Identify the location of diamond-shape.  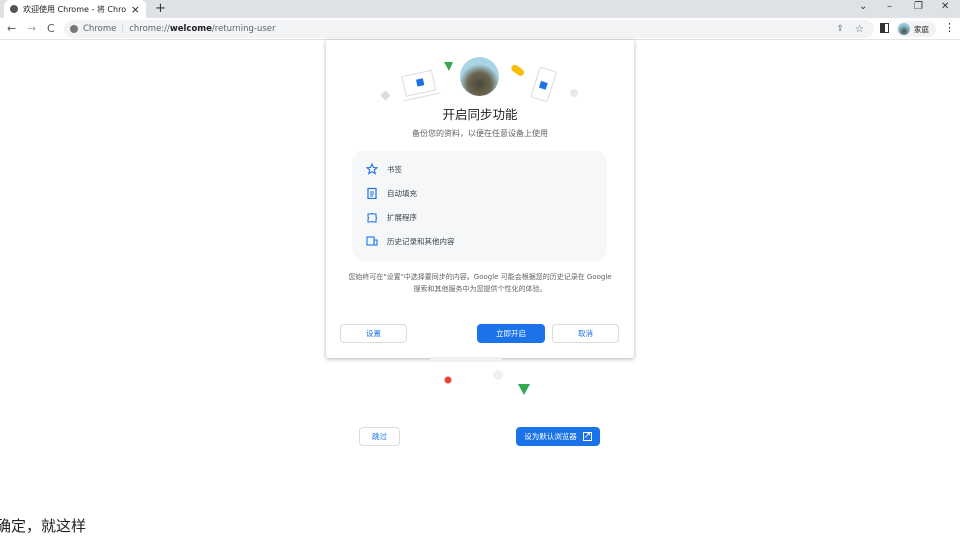
(385, 95).